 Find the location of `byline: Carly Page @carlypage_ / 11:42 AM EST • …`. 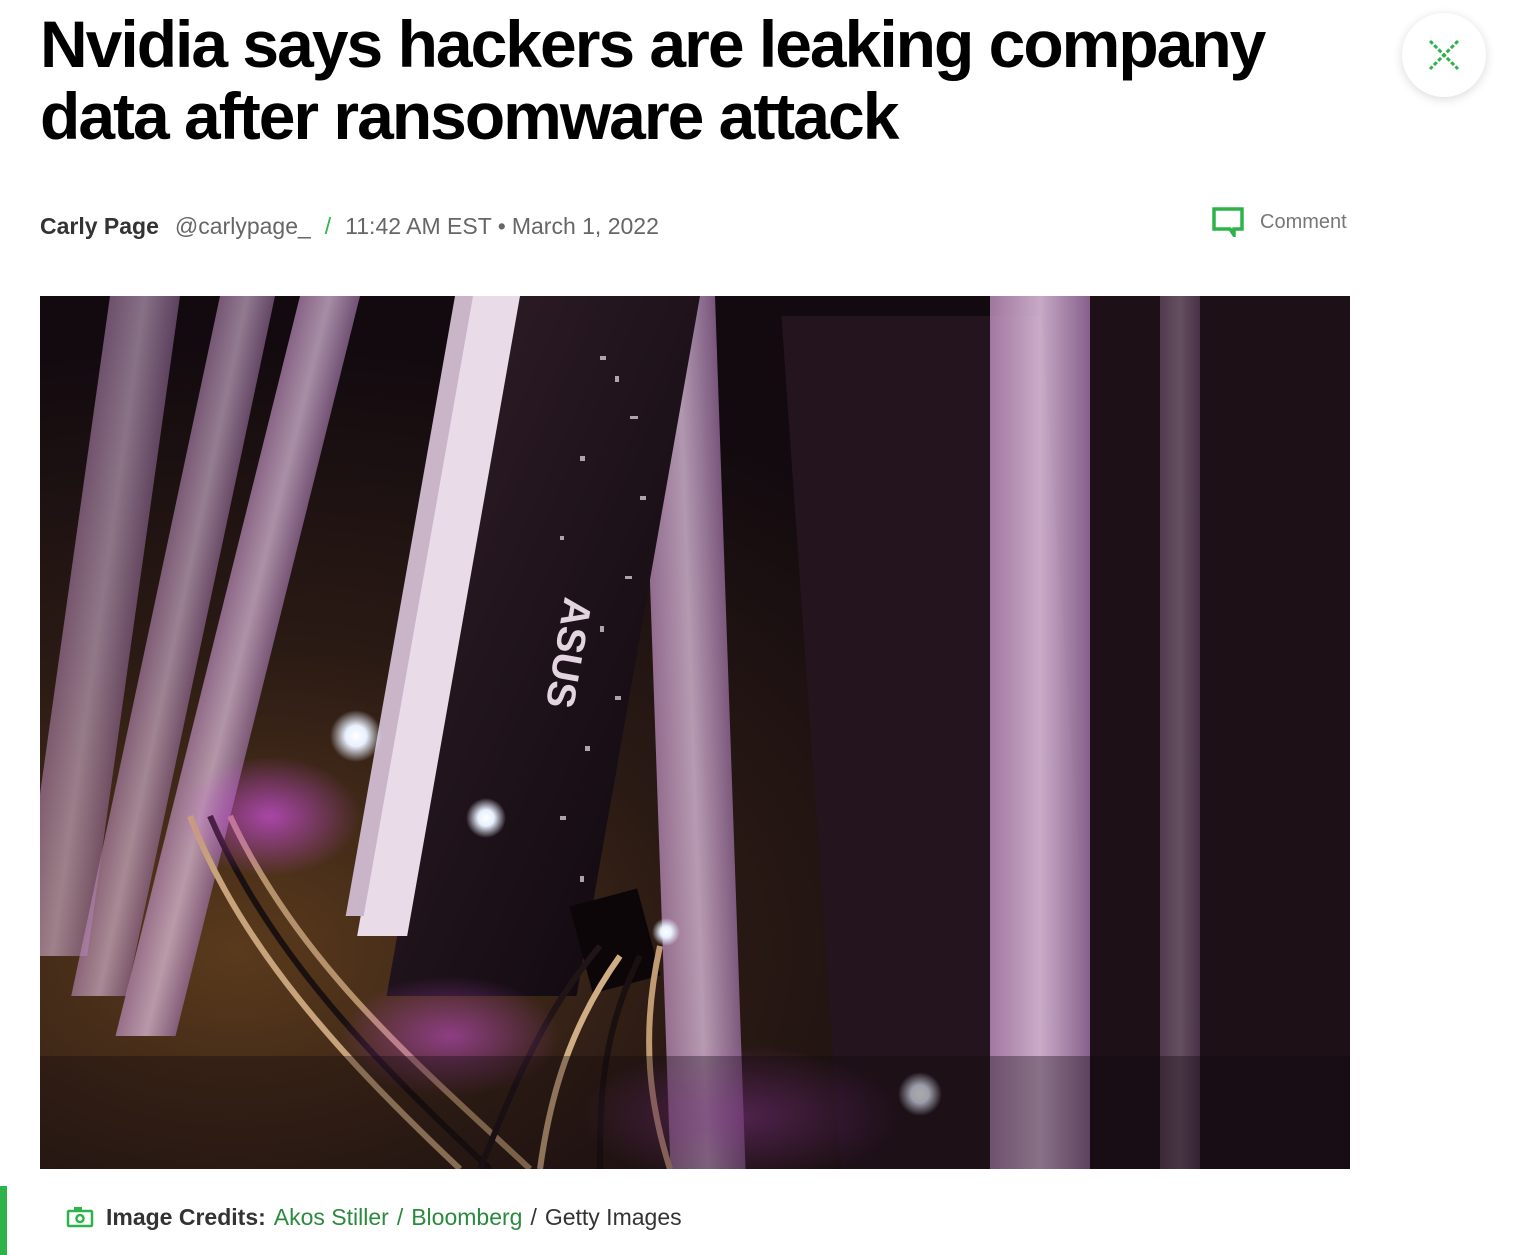

byline: Carly Page @carlypage_ / 11:42 AM EST • … is located at coordinates (349, 226).